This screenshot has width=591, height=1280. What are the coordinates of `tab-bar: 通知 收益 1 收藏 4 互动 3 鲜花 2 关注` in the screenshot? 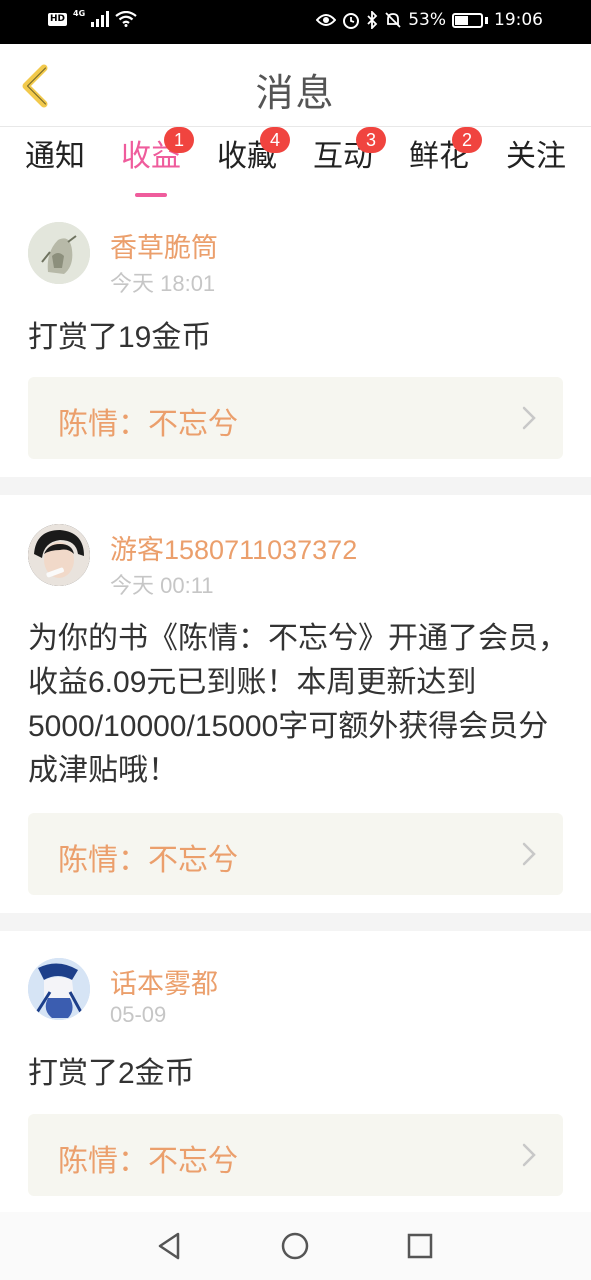 It's located at (295, 162).